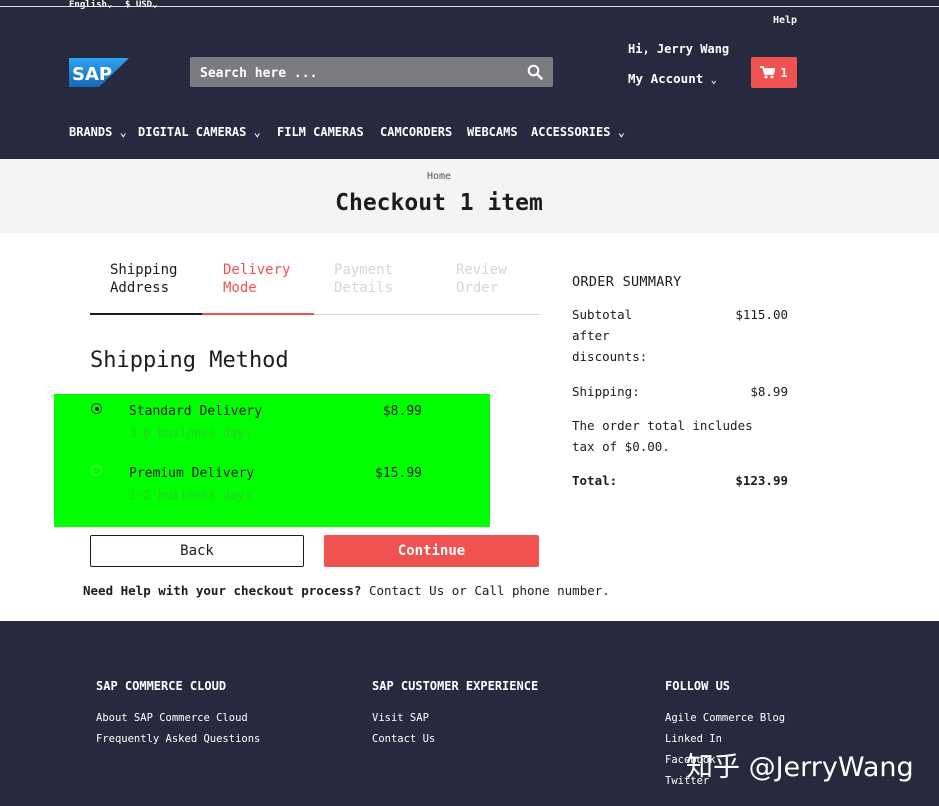 The width and height of the screenshot is (939, 806). What do you see at coordinates (256, 279) in the screenshot?
I see `step-delivery-mode: Delivery Mode` at bounding box center [256, 279].